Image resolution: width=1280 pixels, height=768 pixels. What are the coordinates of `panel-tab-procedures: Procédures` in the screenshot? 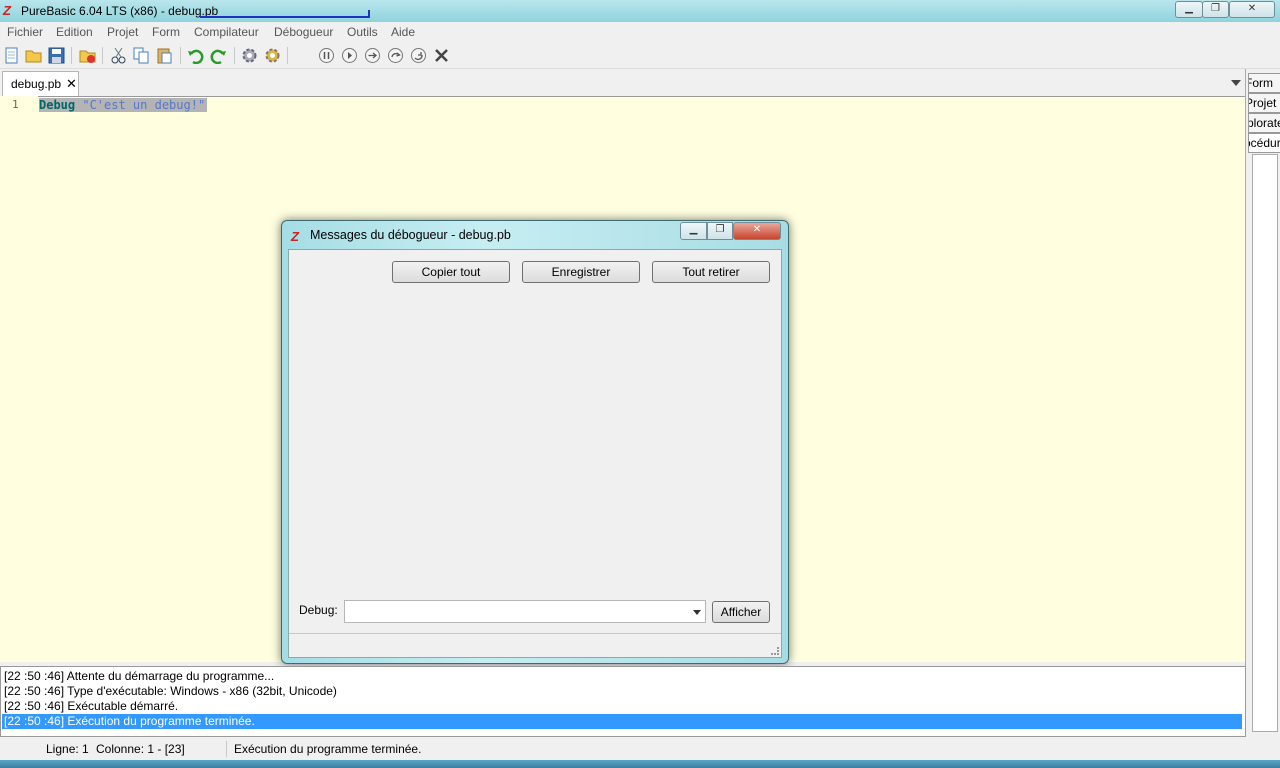 It's located at (1264, 143).